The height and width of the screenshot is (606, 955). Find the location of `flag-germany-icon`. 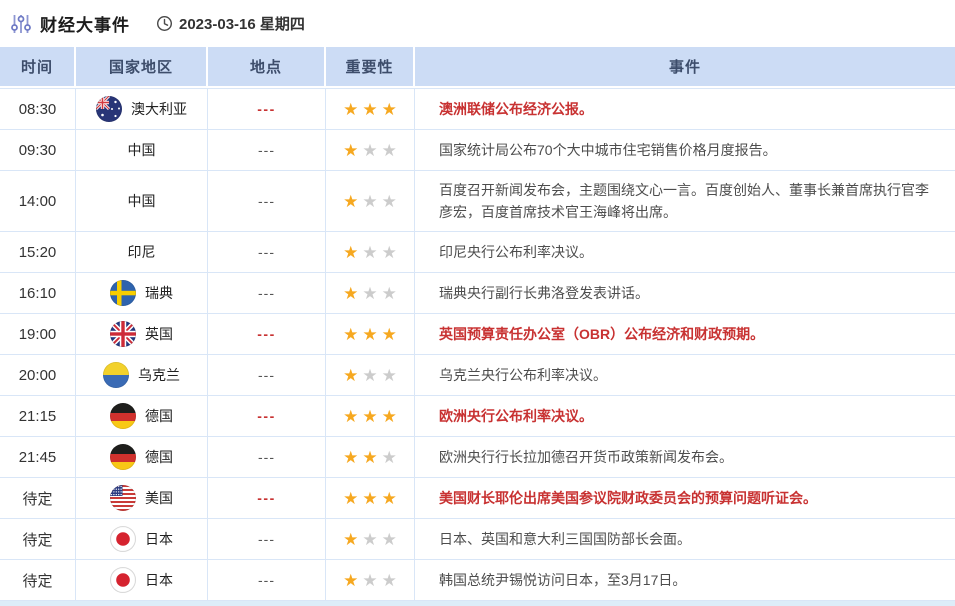

flag-germany-icon is located at coordinates (123, 457).